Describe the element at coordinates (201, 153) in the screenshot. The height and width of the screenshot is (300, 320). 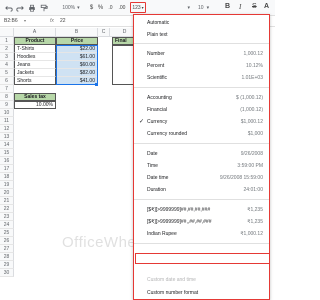
I see `menu-item-date: Date 9/26/2008` at that location.